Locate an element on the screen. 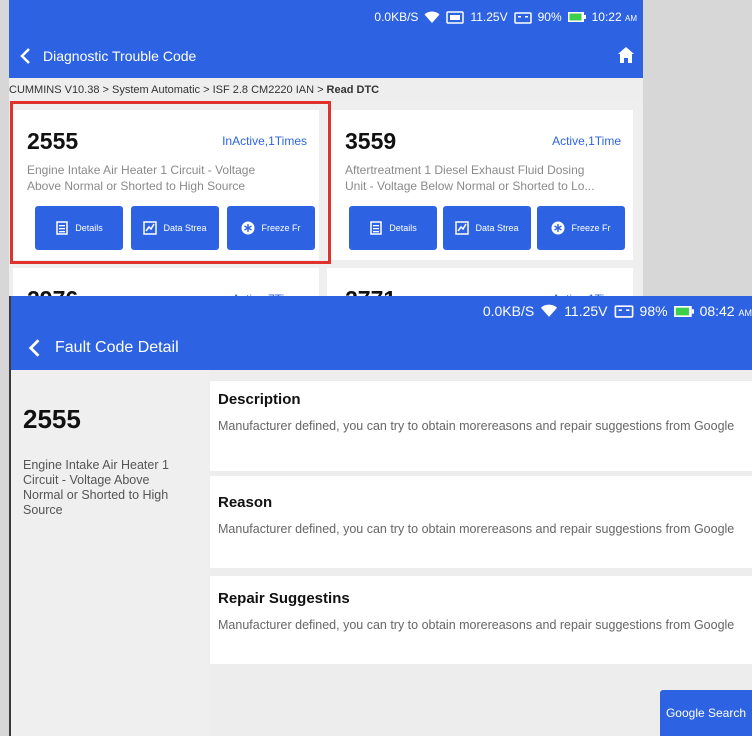  section-heading: Repair Suggestins is located at coordinates (284, 598).